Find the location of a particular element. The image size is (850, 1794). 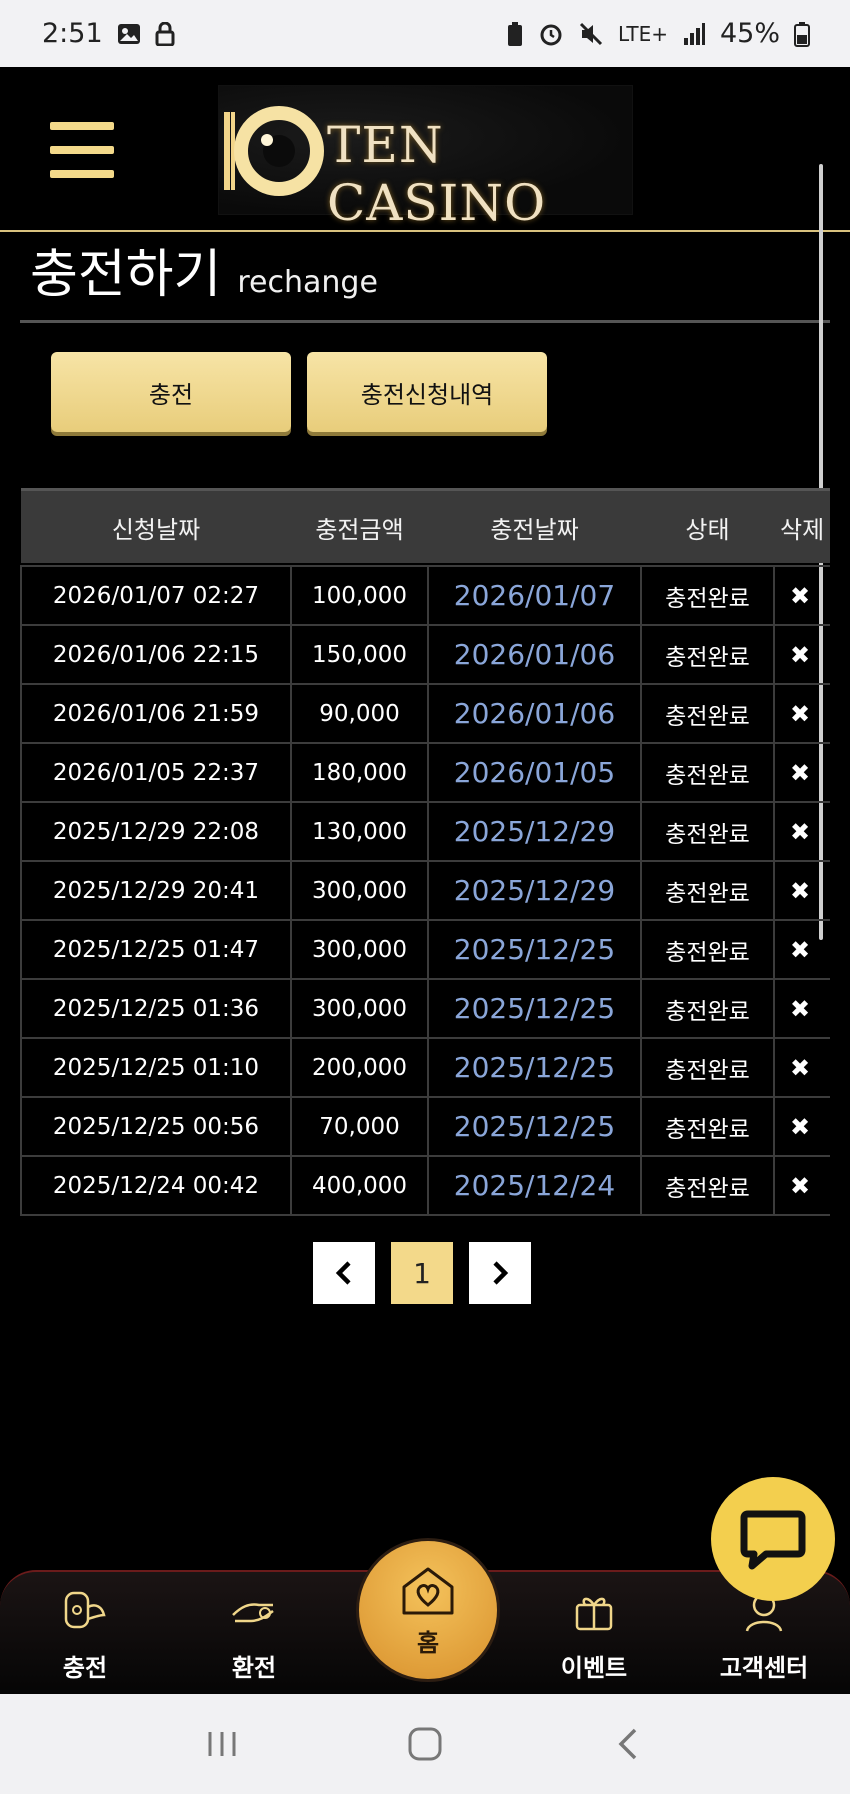

charge-button: 충전 is located at coordinates (171, 392).